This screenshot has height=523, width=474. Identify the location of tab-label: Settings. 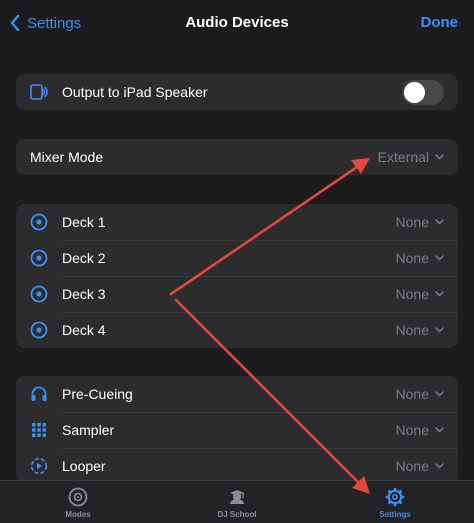
(395, 514).